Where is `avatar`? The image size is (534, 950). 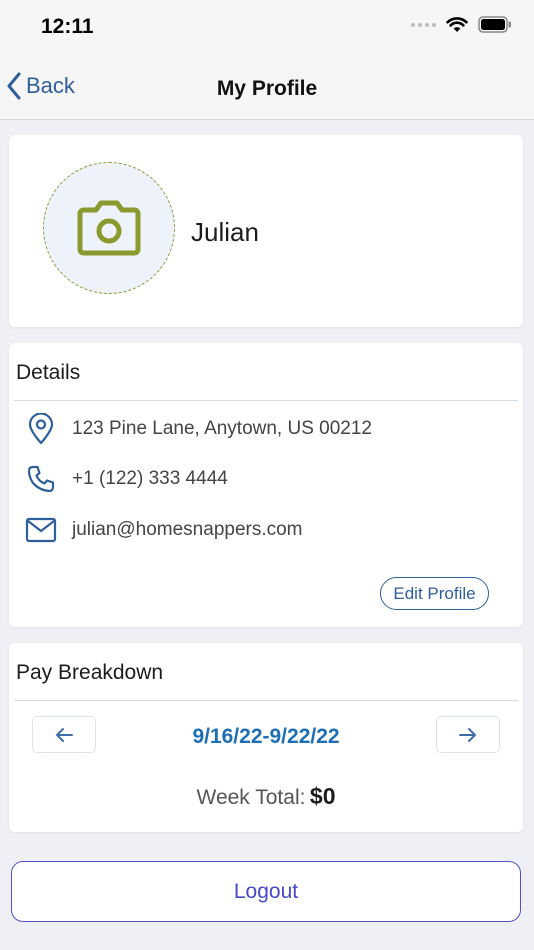 avatar is located at coordinates (109, 228).